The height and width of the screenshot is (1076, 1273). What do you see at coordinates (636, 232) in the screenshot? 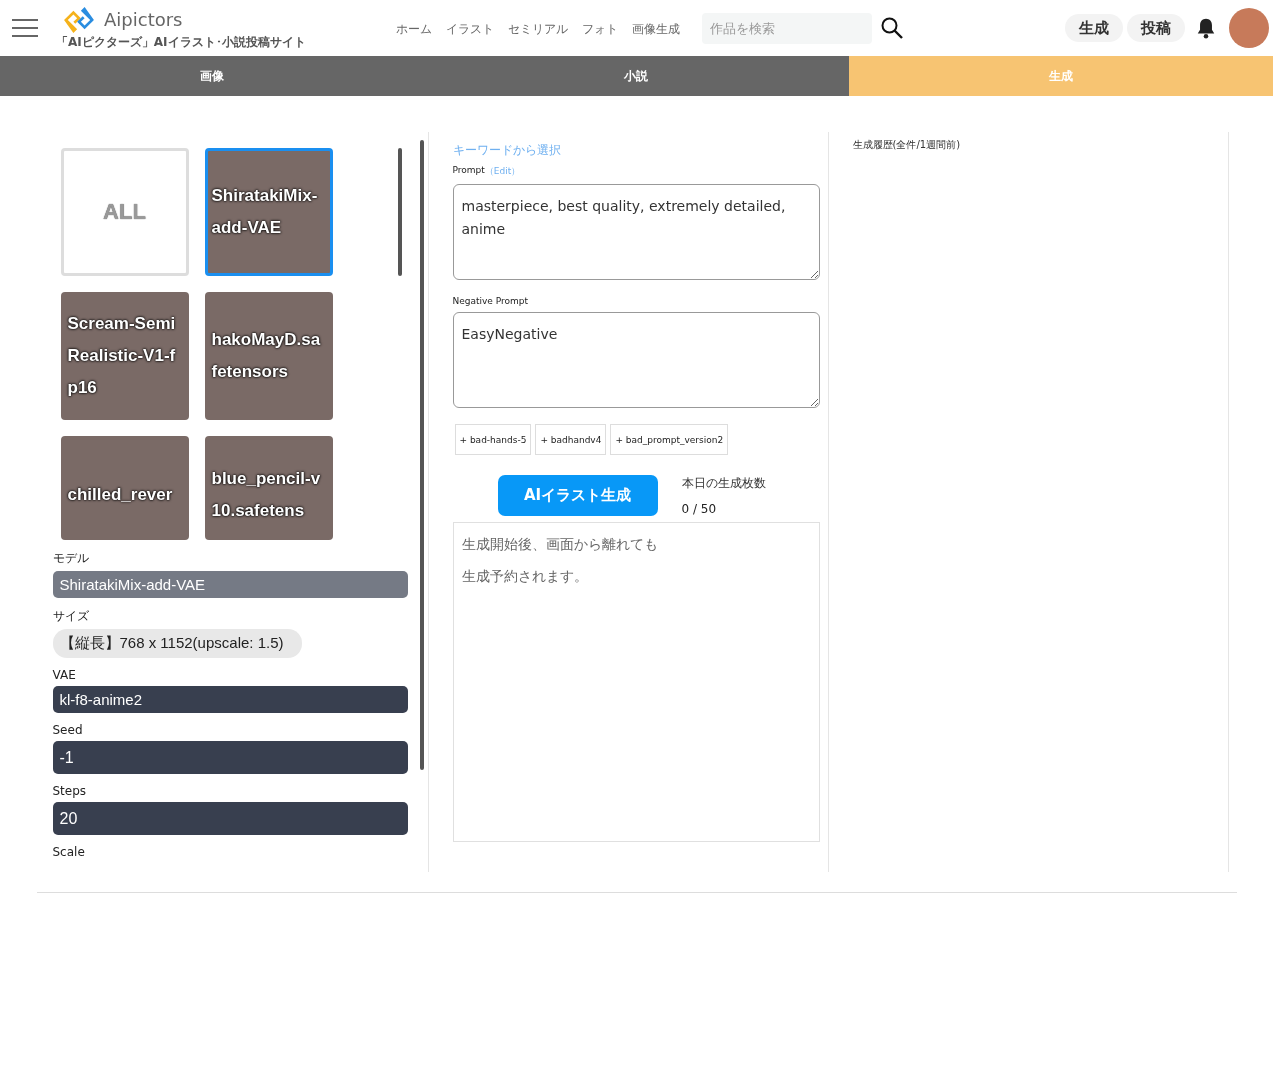
I see `prompt-field: masterpiece, best quality, extremely detailed, anime` at bounding box center [636, 232].